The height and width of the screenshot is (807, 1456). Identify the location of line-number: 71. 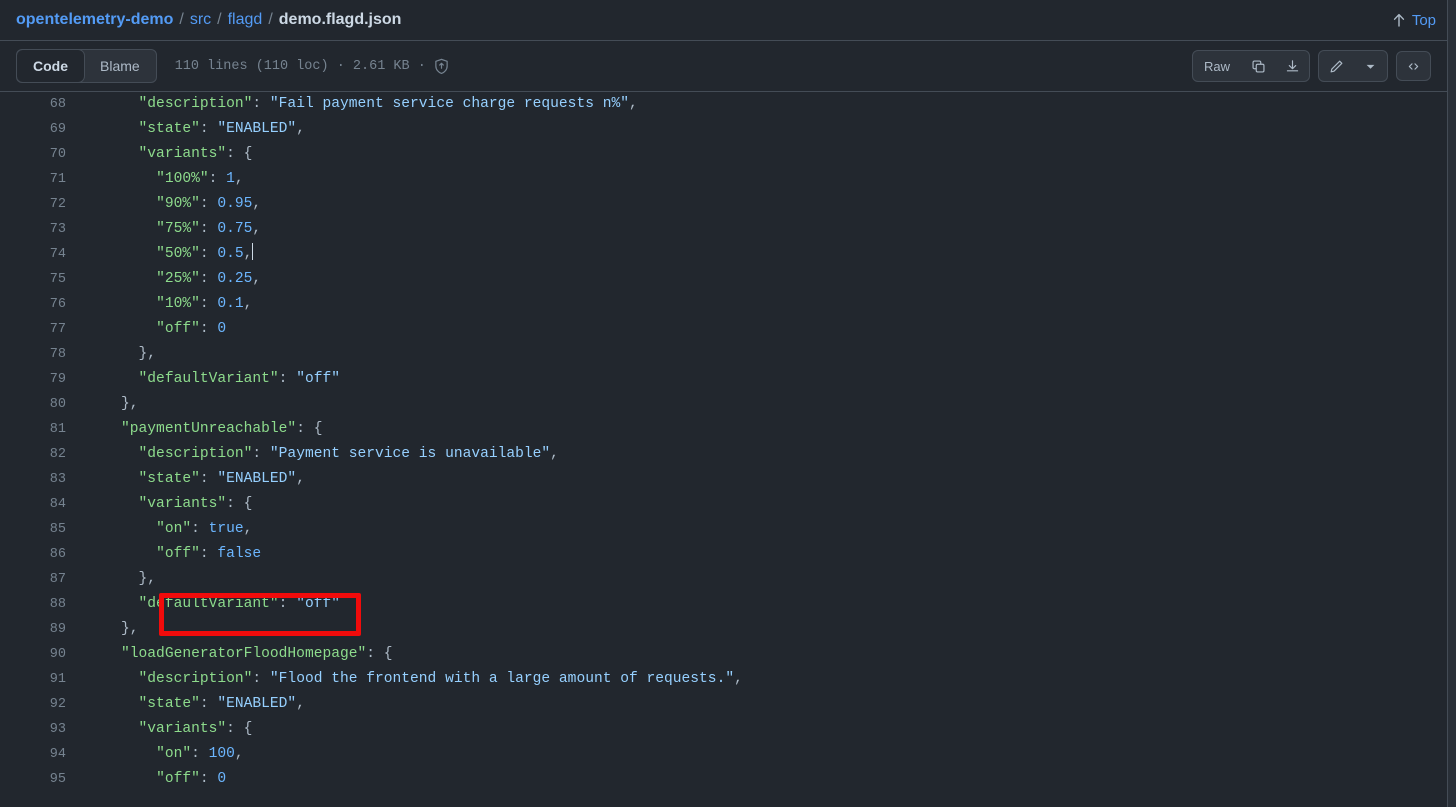
(33, 179).